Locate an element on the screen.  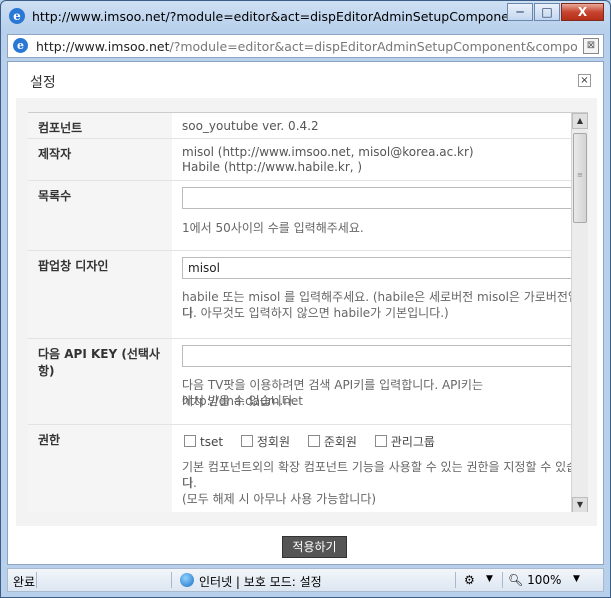
list-count-input is located at coordinates (385, 198).